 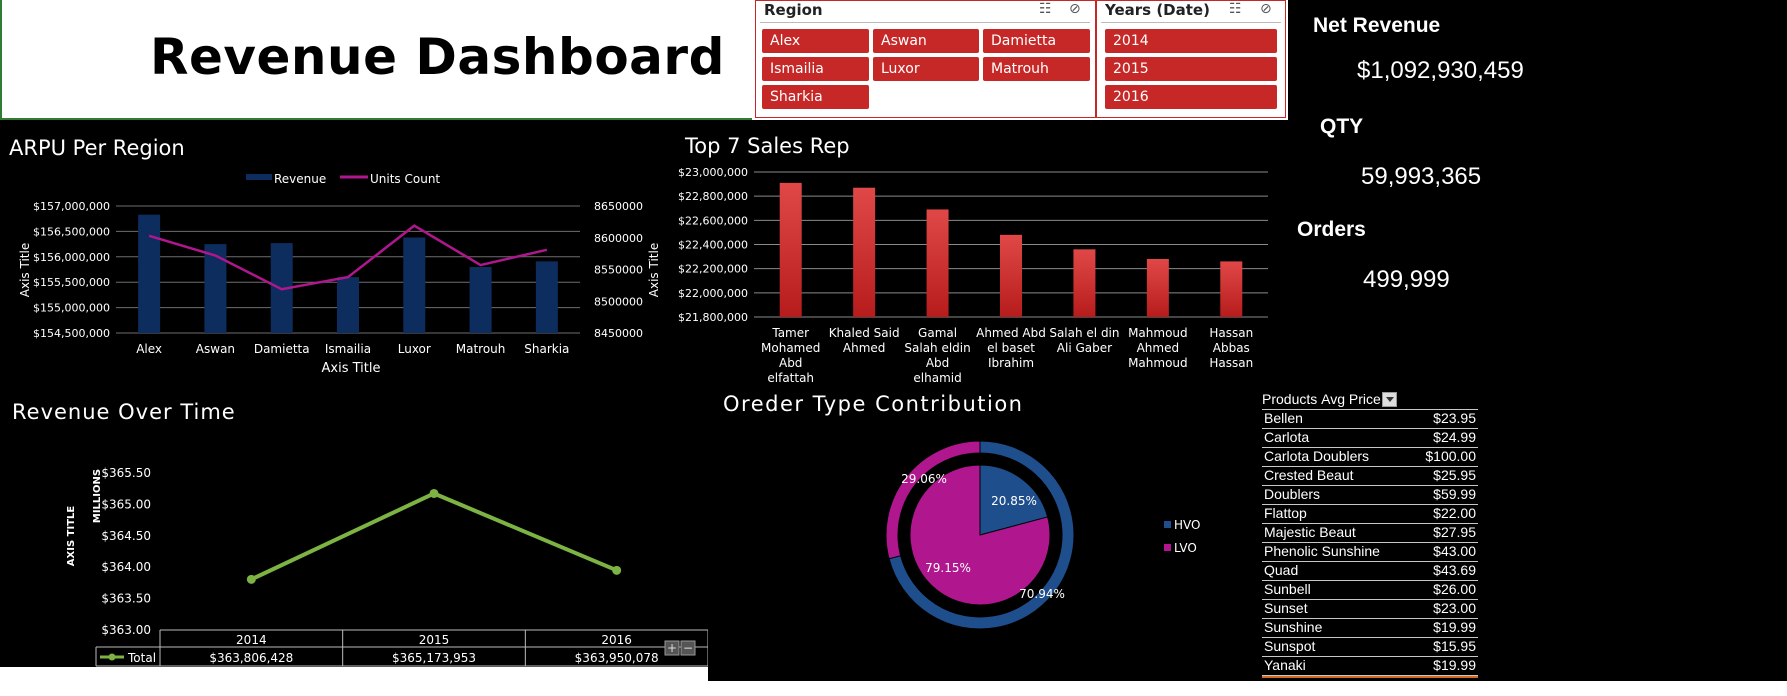 What do you see at coordinates (1370, 666) in the screenshot?
I see `table-row: Yanaki $19.99` at bounding box center [1370, 666].